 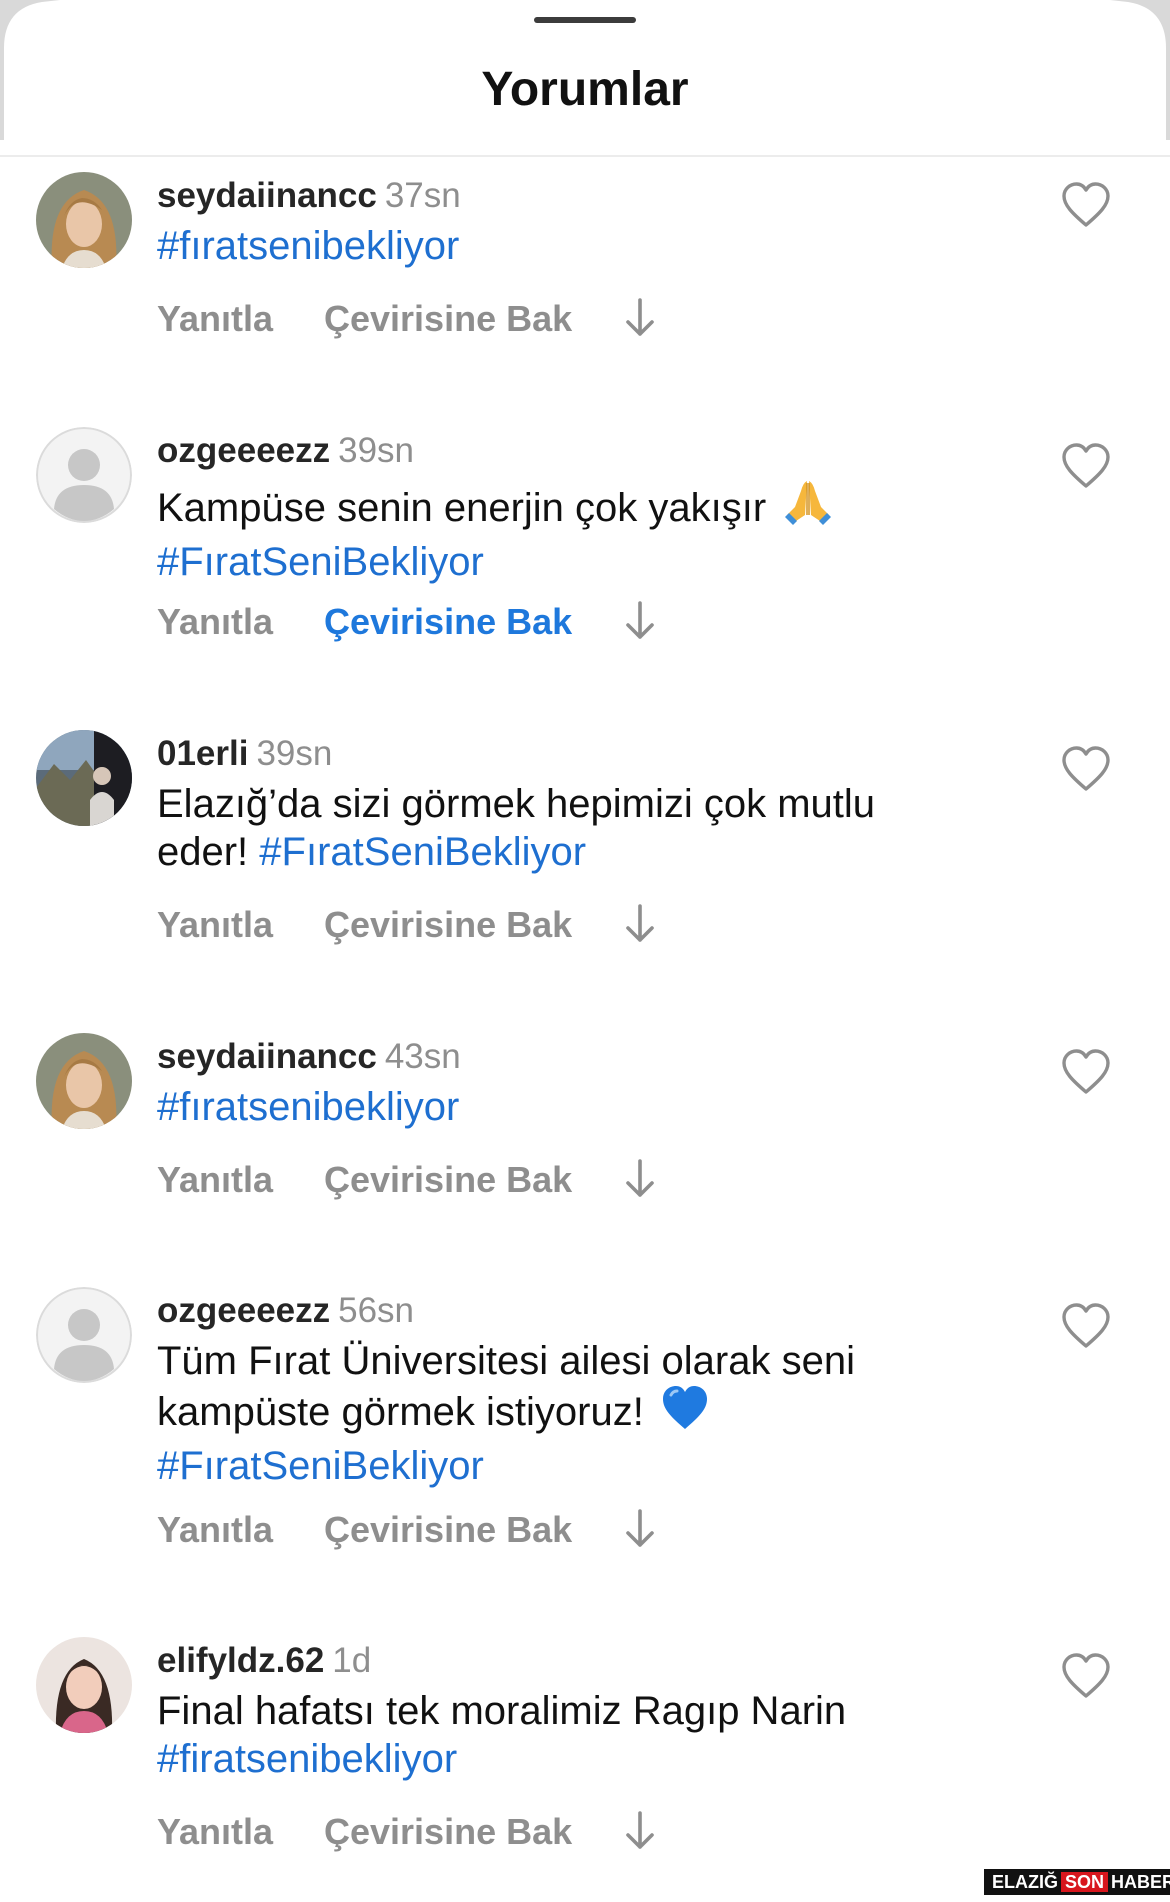 What do you see at coordinates (585, 89) in the screenshot?
I see `page-title: Yorumlar` at bounding box center [585, 89].